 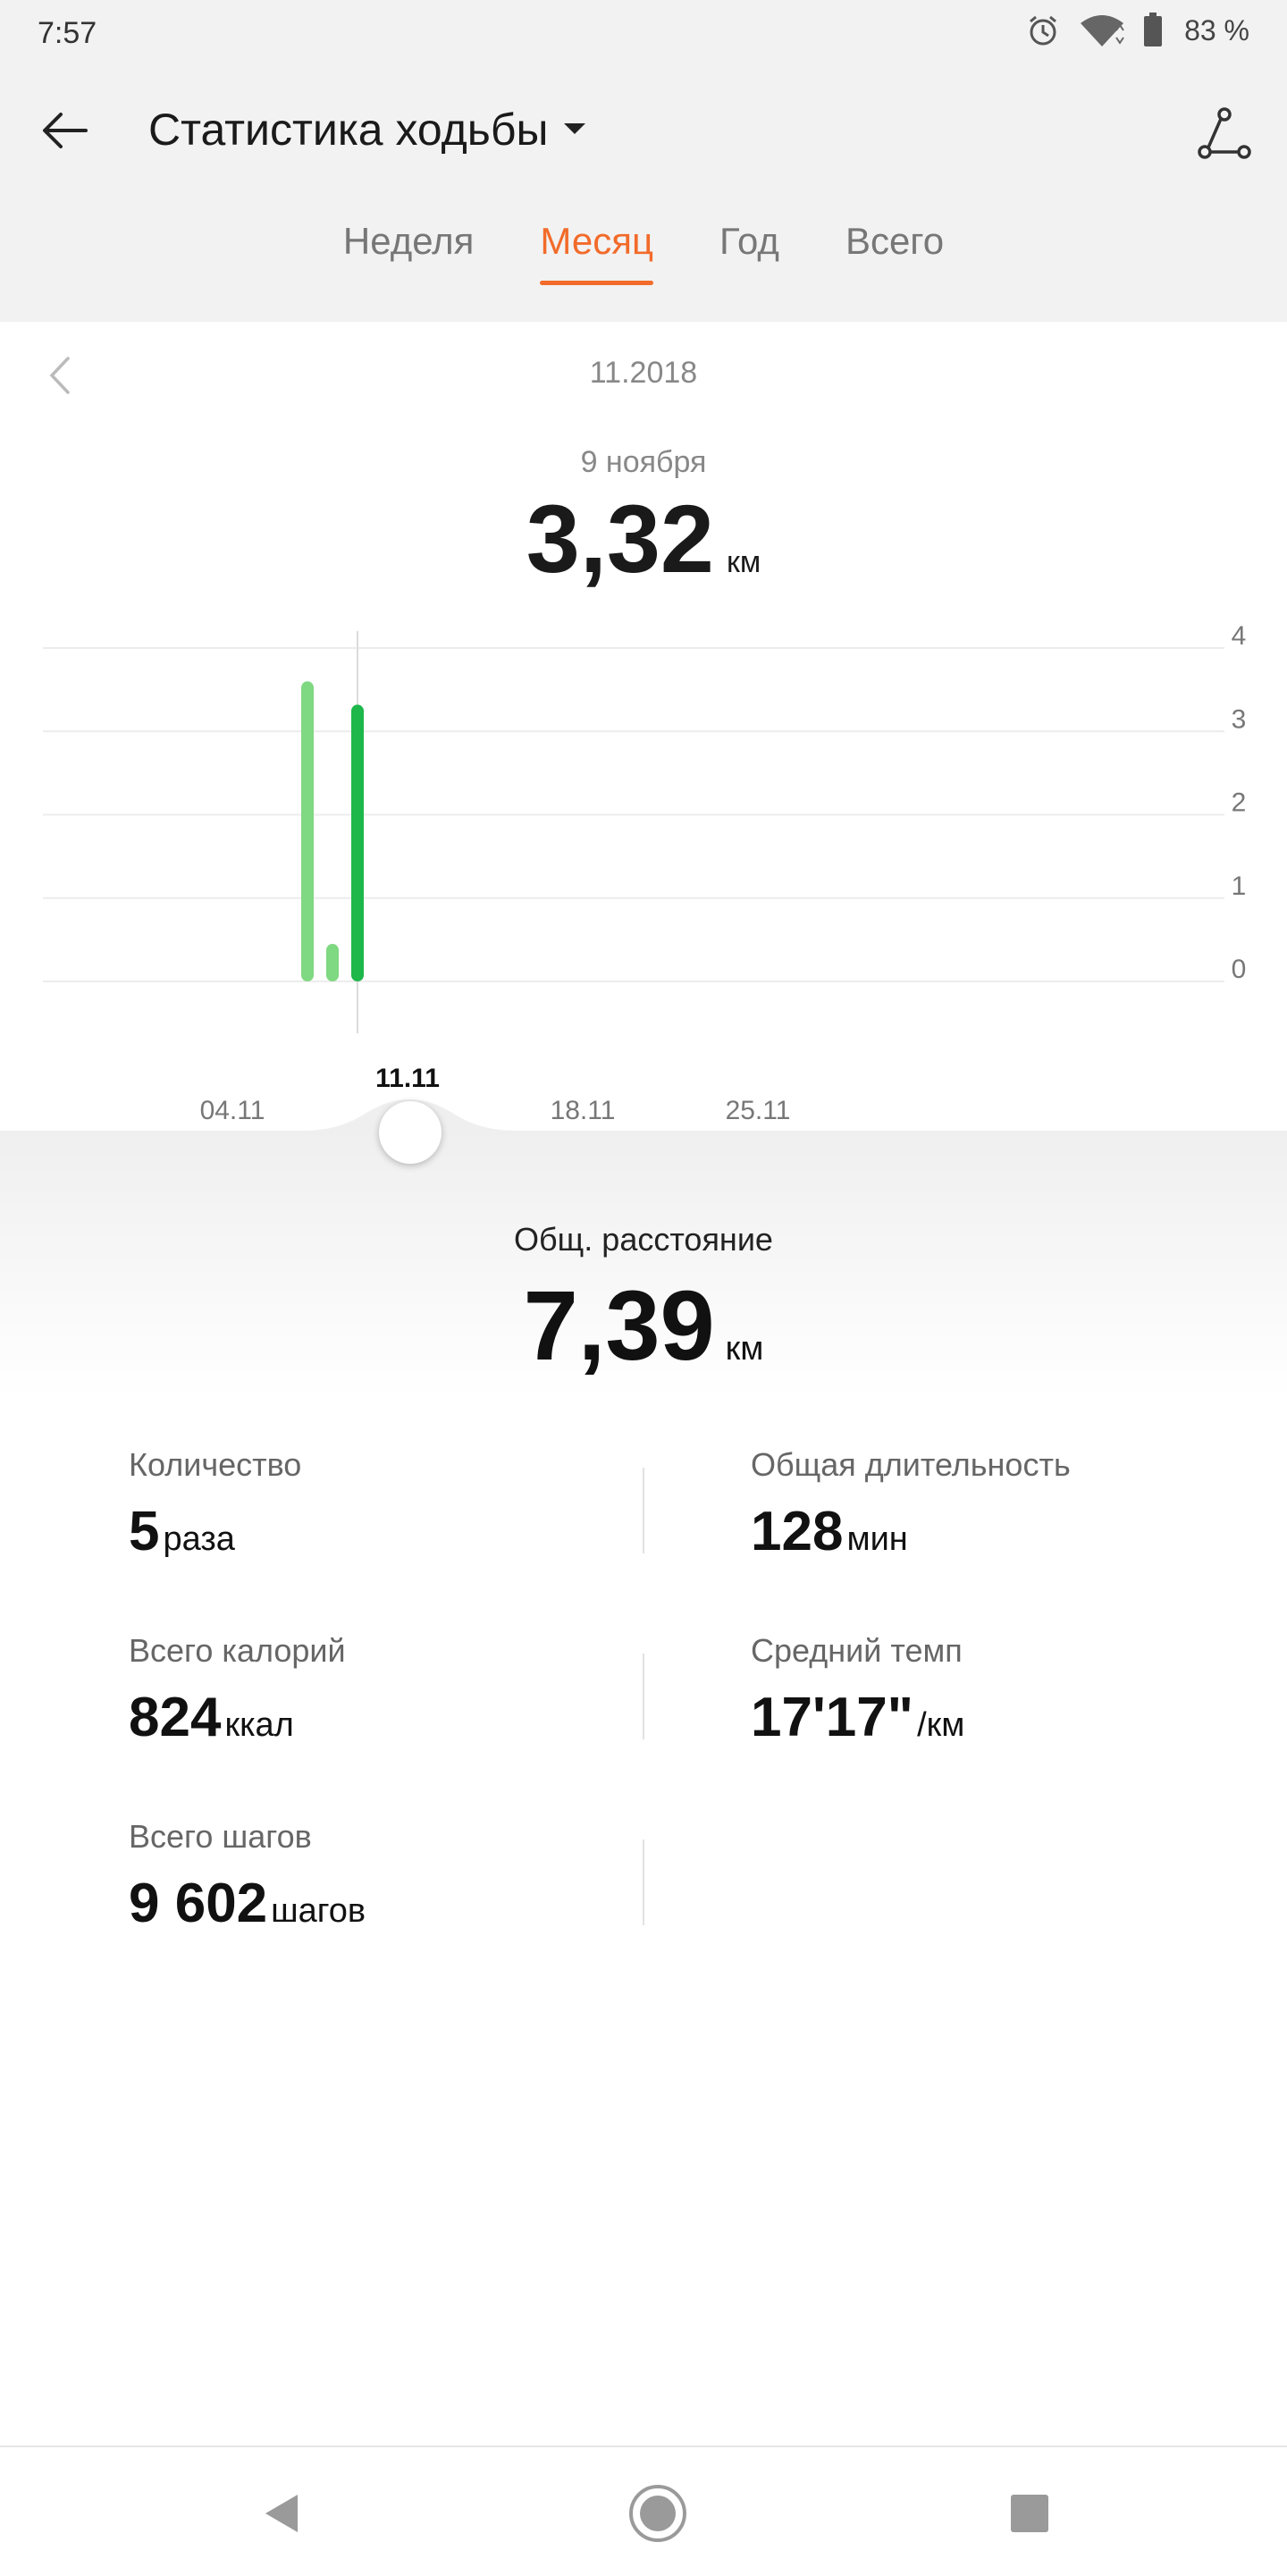 I want to click on selected-bar, so click(x=358, y=843).